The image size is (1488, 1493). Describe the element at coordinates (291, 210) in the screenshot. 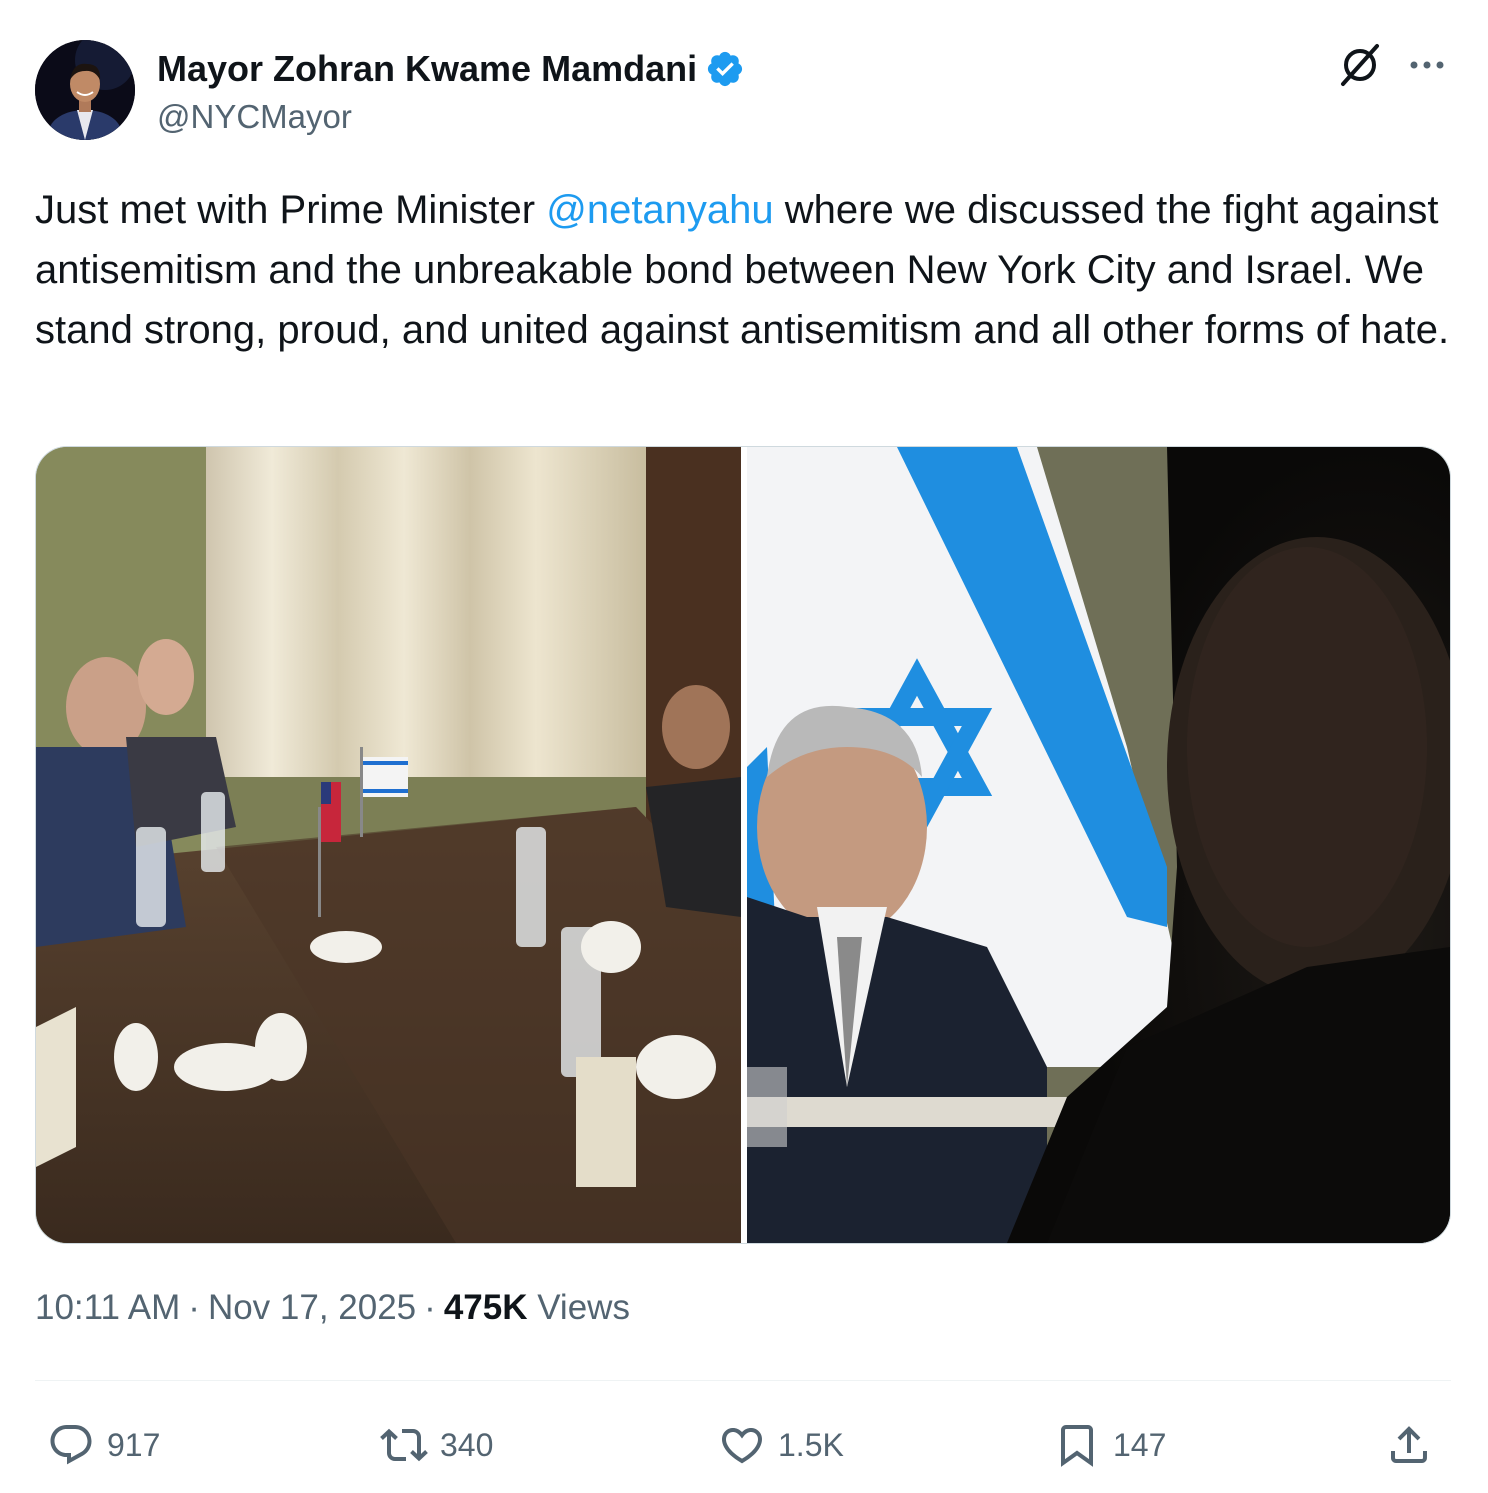

I see `tweet-text-before: Just met with Prime Minister` at that location.